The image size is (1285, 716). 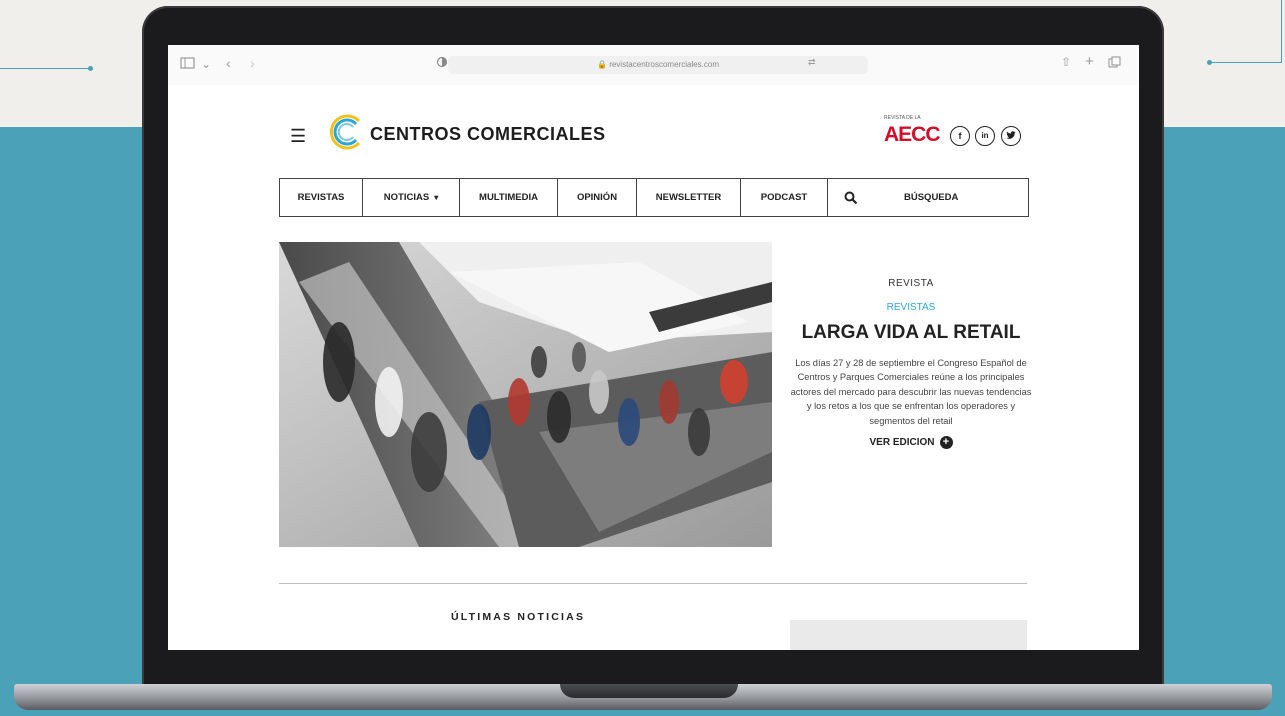 I want to click on sidebar-icon, so click(x=188, y=64).